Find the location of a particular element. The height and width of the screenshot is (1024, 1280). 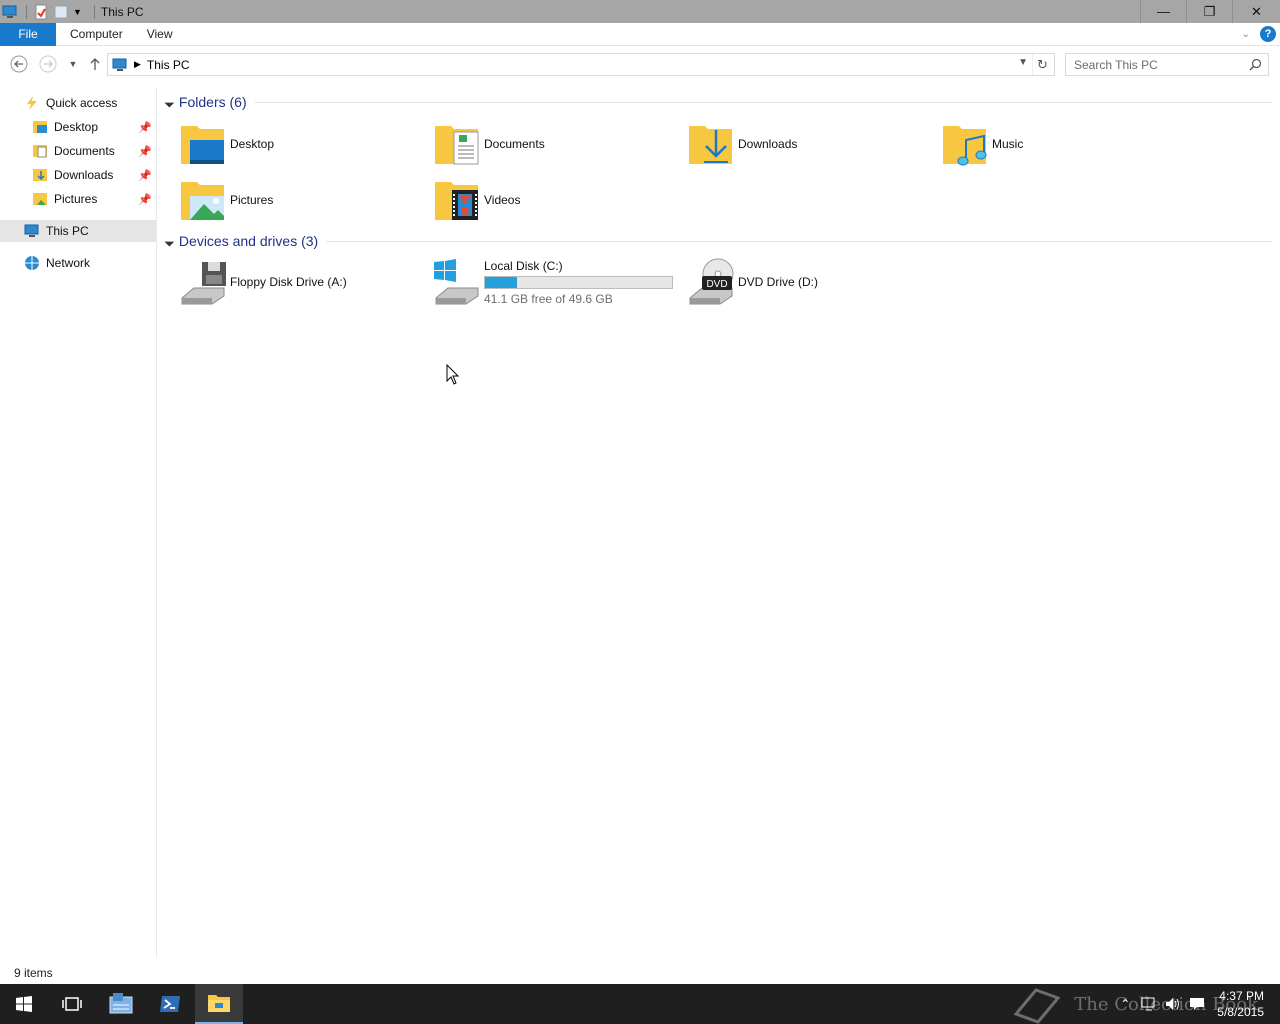

nav-this-pc: This PC is located at coordinates (78, 231).